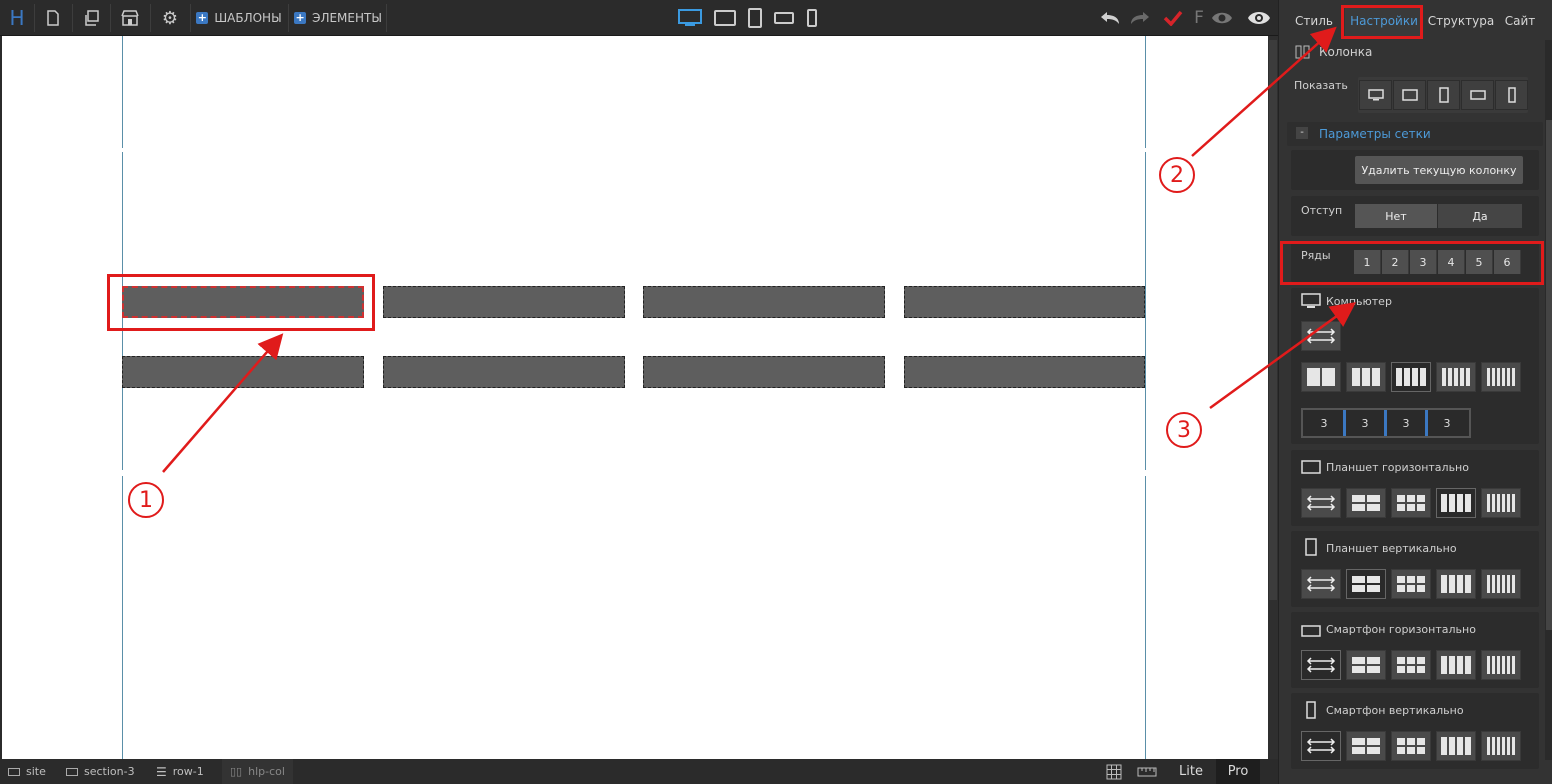 This screenshot has width=1552, height=784. What do you see at coordinates (1114, 771) in the screenshot?
I see `grid-toggle-icon` at bounding box center [1114, 771].